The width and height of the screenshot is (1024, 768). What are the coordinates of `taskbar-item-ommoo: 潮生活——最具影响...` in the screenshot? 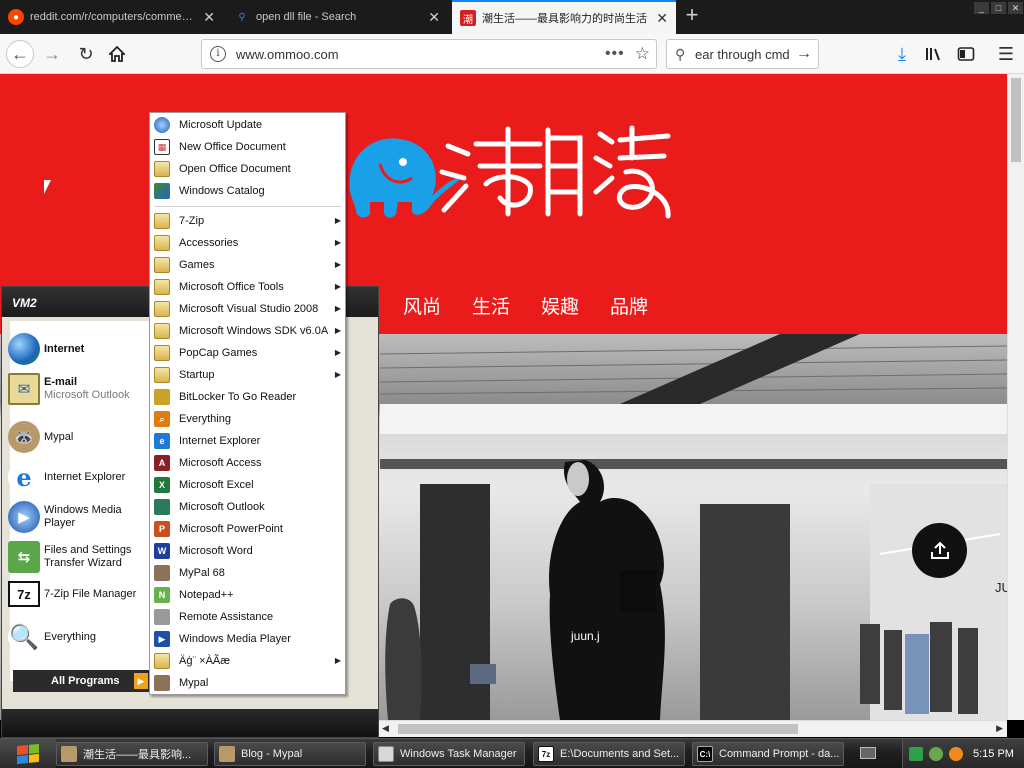 It's located at (132, 754).